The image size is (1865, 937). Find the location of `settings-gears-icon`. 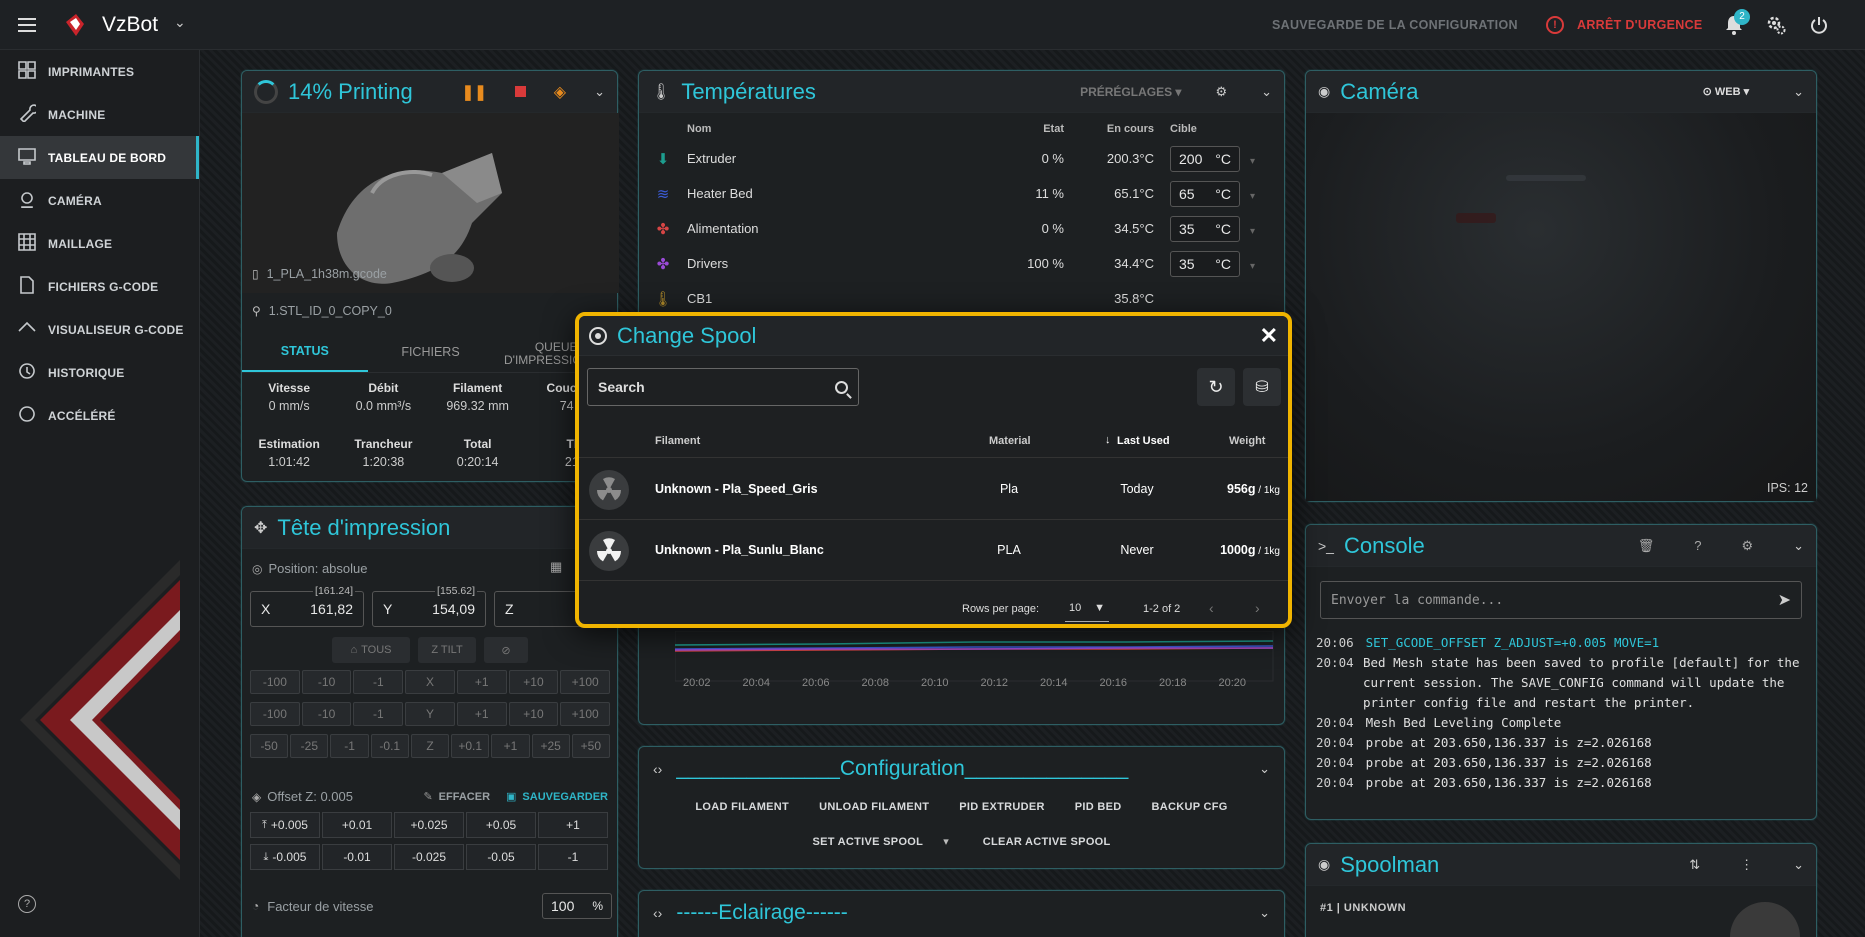

settings-gears-icon is located at coordinates (1776, 25).